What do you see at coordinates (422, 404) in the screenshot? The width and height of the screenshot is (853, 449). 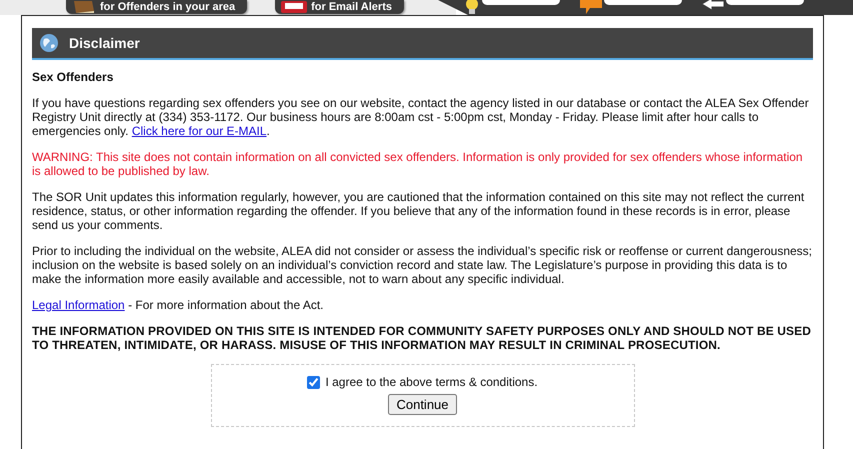 I see `continue-button: Continue` at bounding box center [422, 404].